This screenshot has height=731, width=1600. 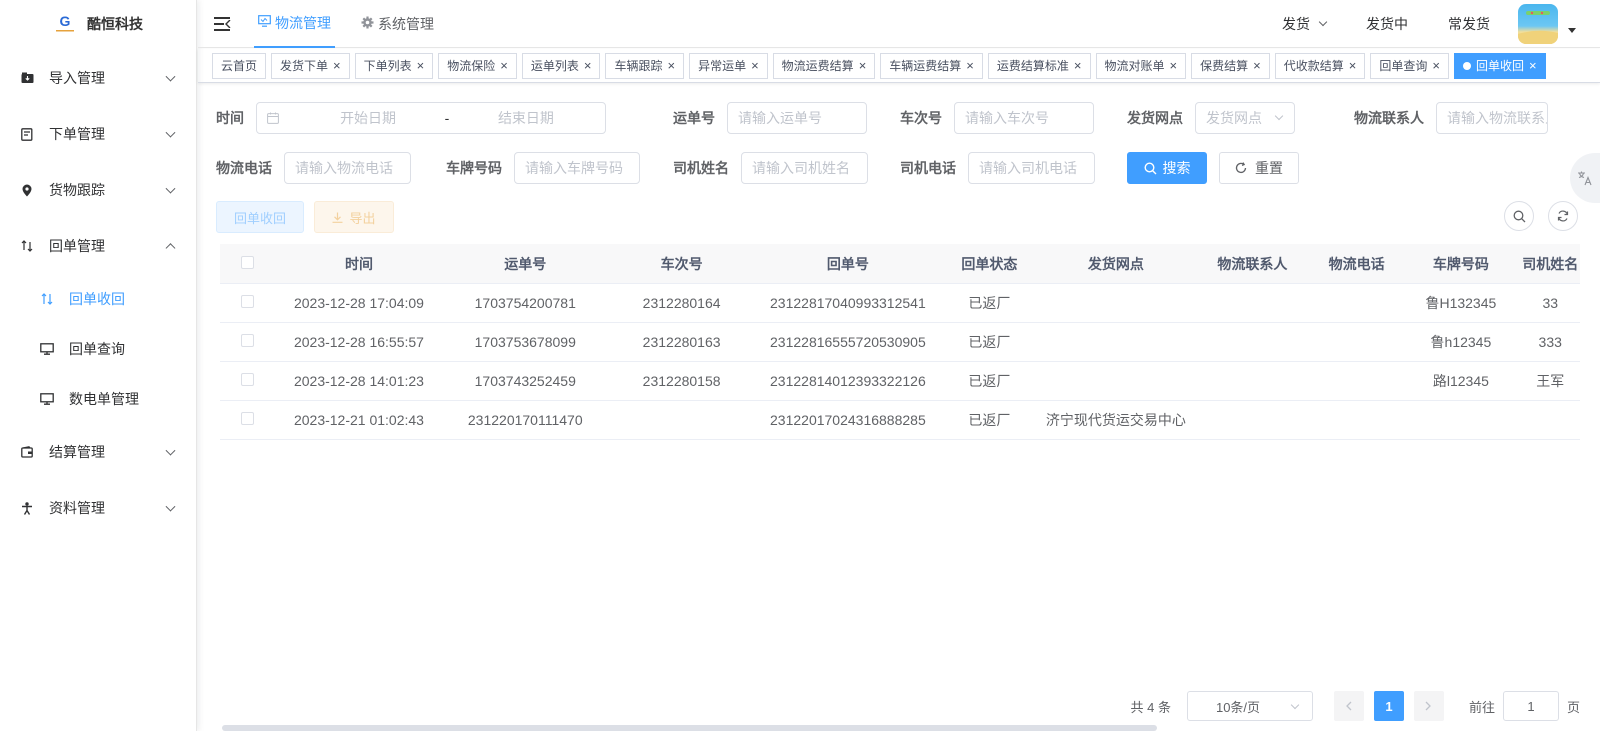 I want to click on tag-item: 云首页, so click(x=239, y=65).